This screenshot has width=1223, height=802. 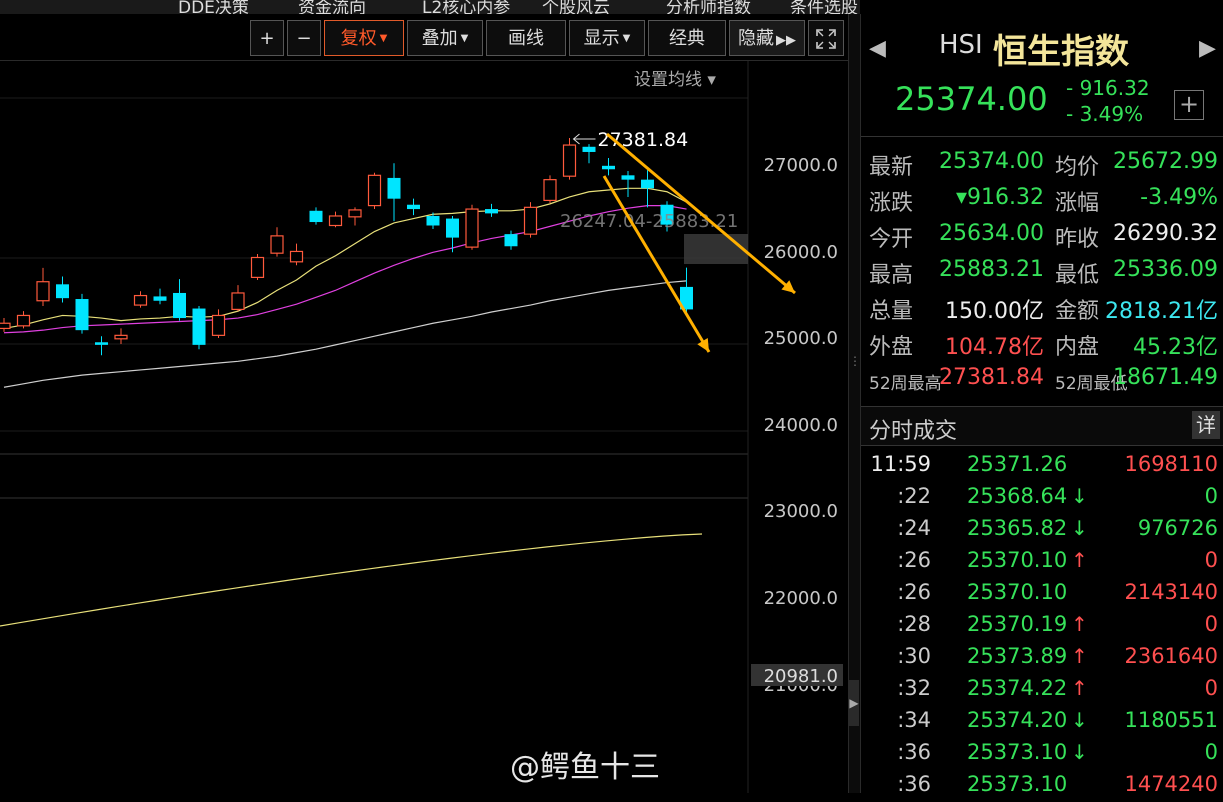 What do you see at coordinates (466, 7) in the screenshot?
I see `menu-l2: L2核心内参` at bounding box center [466, 7].